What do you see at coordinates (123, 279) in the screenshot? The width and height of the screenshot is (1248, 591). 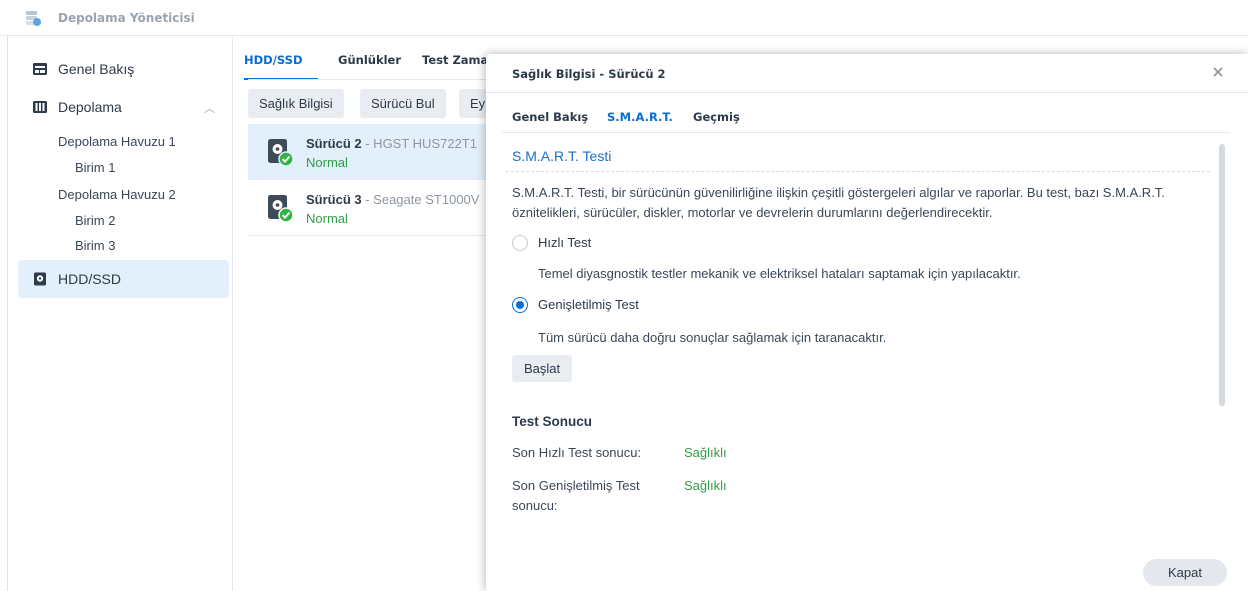 I see `sidebar-item-hdd-ssd: HDD/SSD` at bounding box center [123, 279].